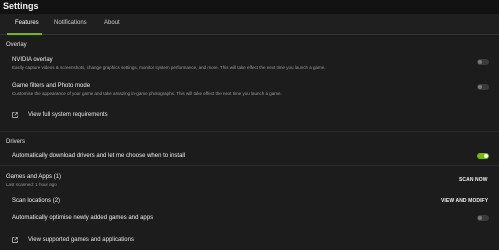  Describe the element at coordinates (15, 142) in the screenshot. I see `drivers-heading: Drivers` at that location.